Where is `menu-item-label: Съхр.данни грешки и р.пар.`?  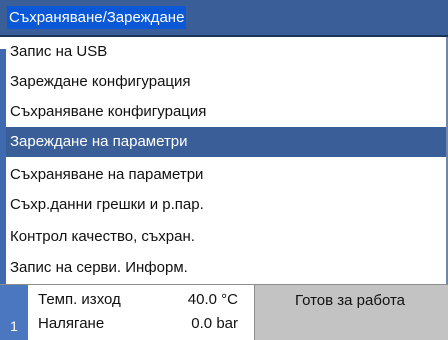 menu-item-label: Съхр.данни грешки и р.пар. is located at coordinates (107, 204).